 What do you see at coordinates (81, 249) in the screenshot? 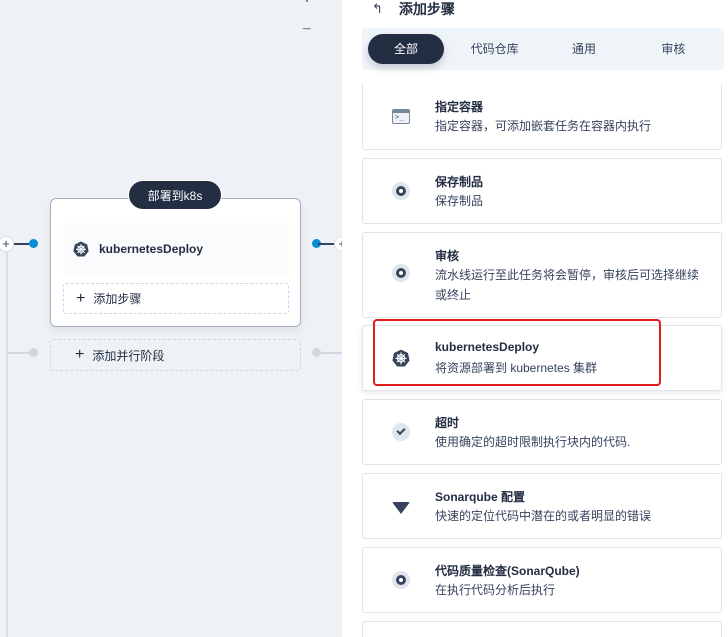
I see `kubernetes-icon` at bounding box center [81, 249].